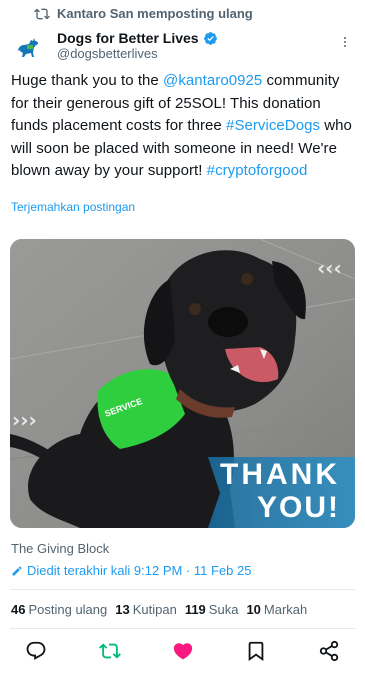 Image resolution: width=365 pixels, height=680 pixels. I want to click on translate-post-link: Terjemahkan postingan, so click(73, 207).